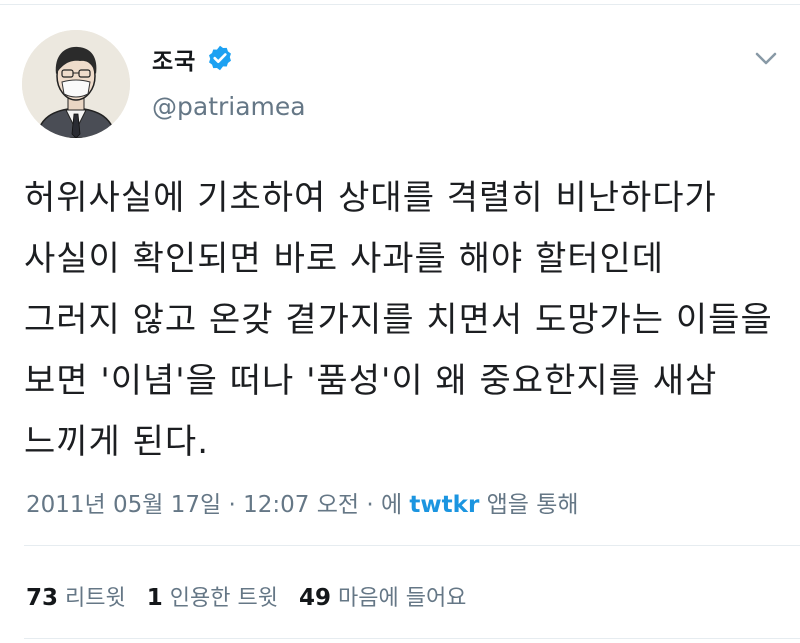 Image resolution: width=800 pixels, height=643 pixels. I want to click on timestamp: 2011년 05월 17일 · 12:07 오전 · 에, so click(214, 505).